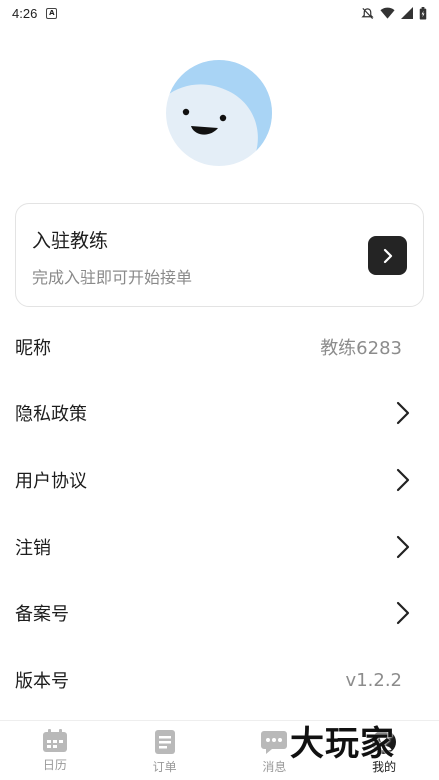  I want to click on status-icons, so click(394, 13).